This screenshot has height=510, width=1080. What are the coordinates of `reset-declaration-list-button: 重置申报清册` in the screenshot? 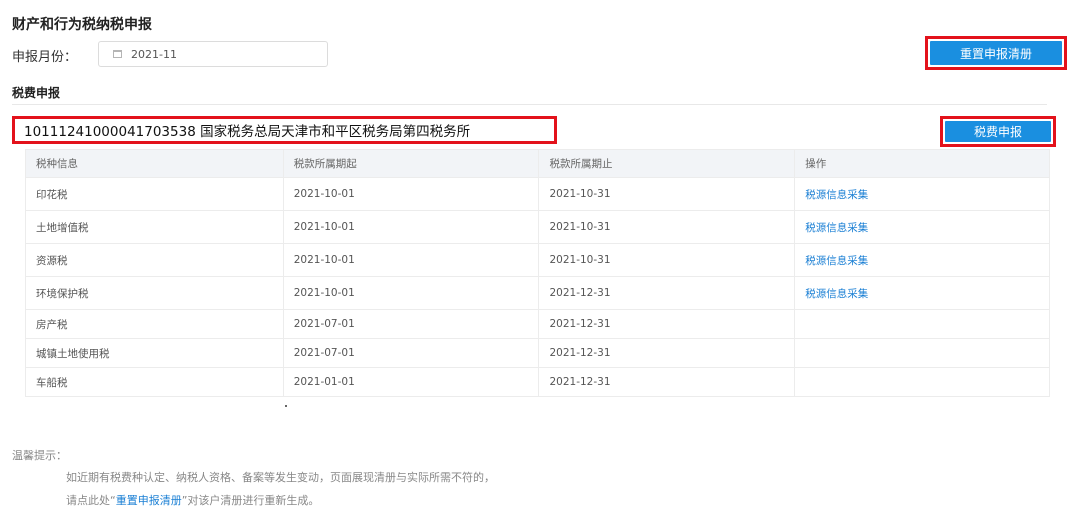 It's located at (996, 53).